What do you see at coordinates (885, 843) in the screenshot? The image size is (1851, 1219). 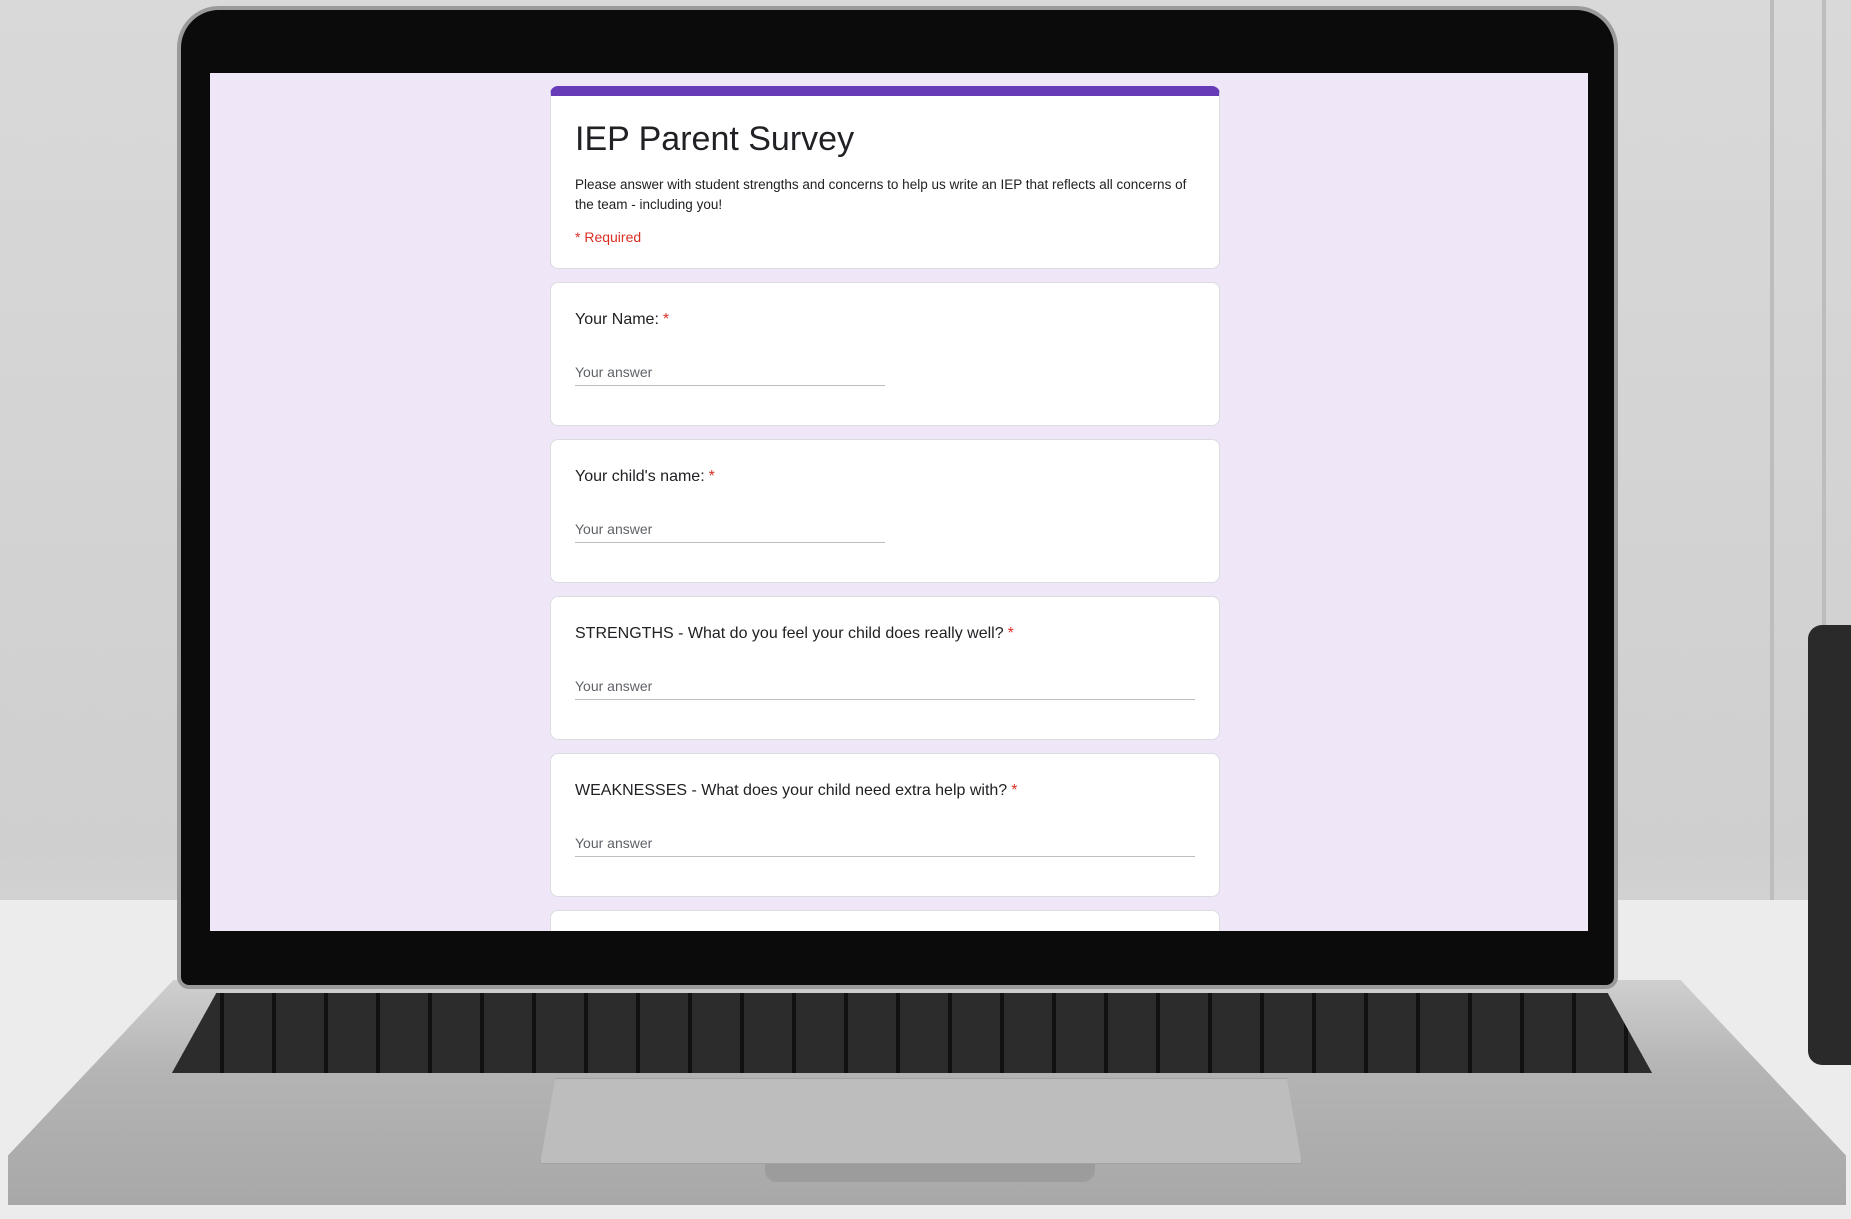 I see `weaknesses-input: Your answer` at bounding box center [885, 843].